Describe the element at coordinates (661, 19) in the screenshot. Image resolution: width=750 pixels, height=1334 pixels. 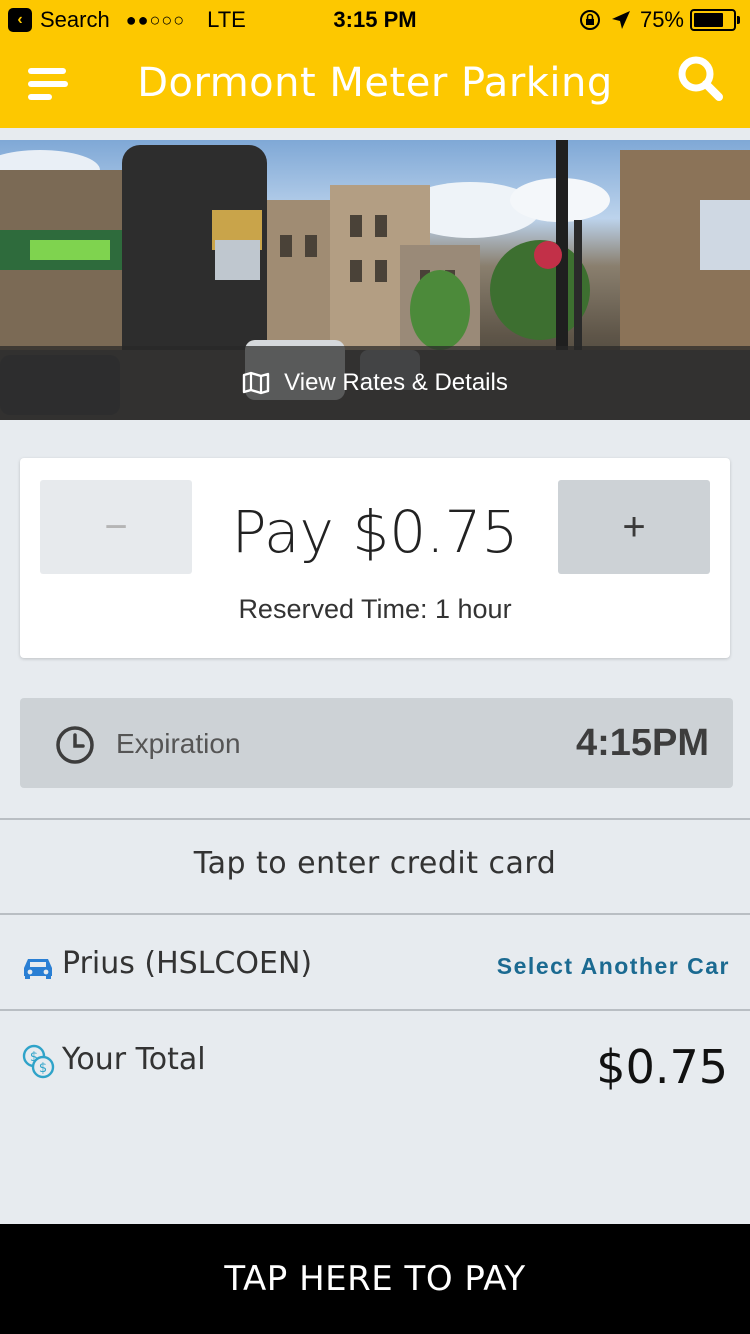
I see `battery-percent: 75%` at that location.